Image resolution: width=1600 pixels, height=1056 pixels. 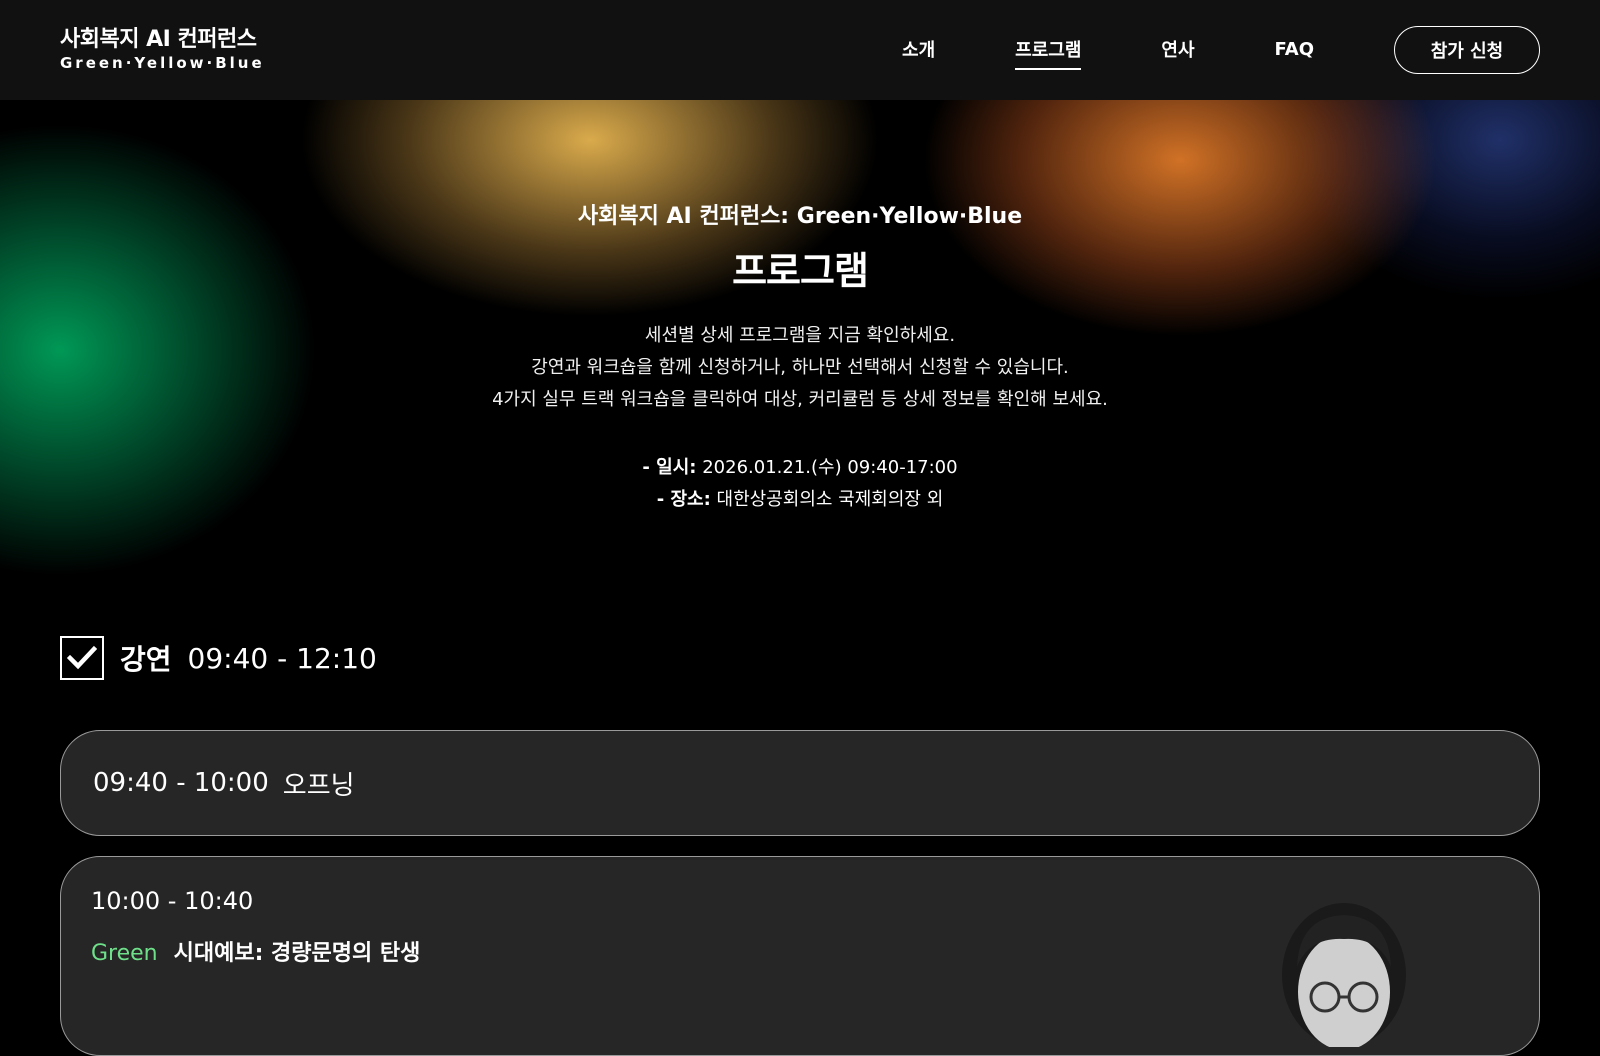 I want to click on hero-eyebrow: 사회복지 AI 컨퍼런스: Green·Yellow·Blue, so click(x=800, y=216).